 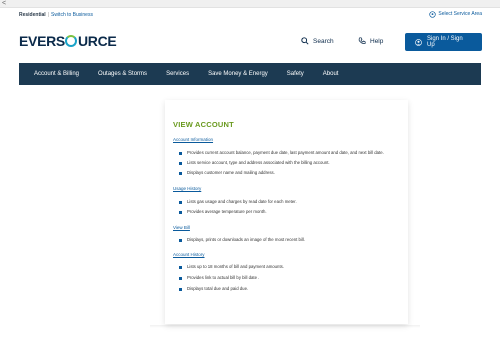 I want to click on sign-in-label: Sign In / Sign Up, so click(x=445, y=42).